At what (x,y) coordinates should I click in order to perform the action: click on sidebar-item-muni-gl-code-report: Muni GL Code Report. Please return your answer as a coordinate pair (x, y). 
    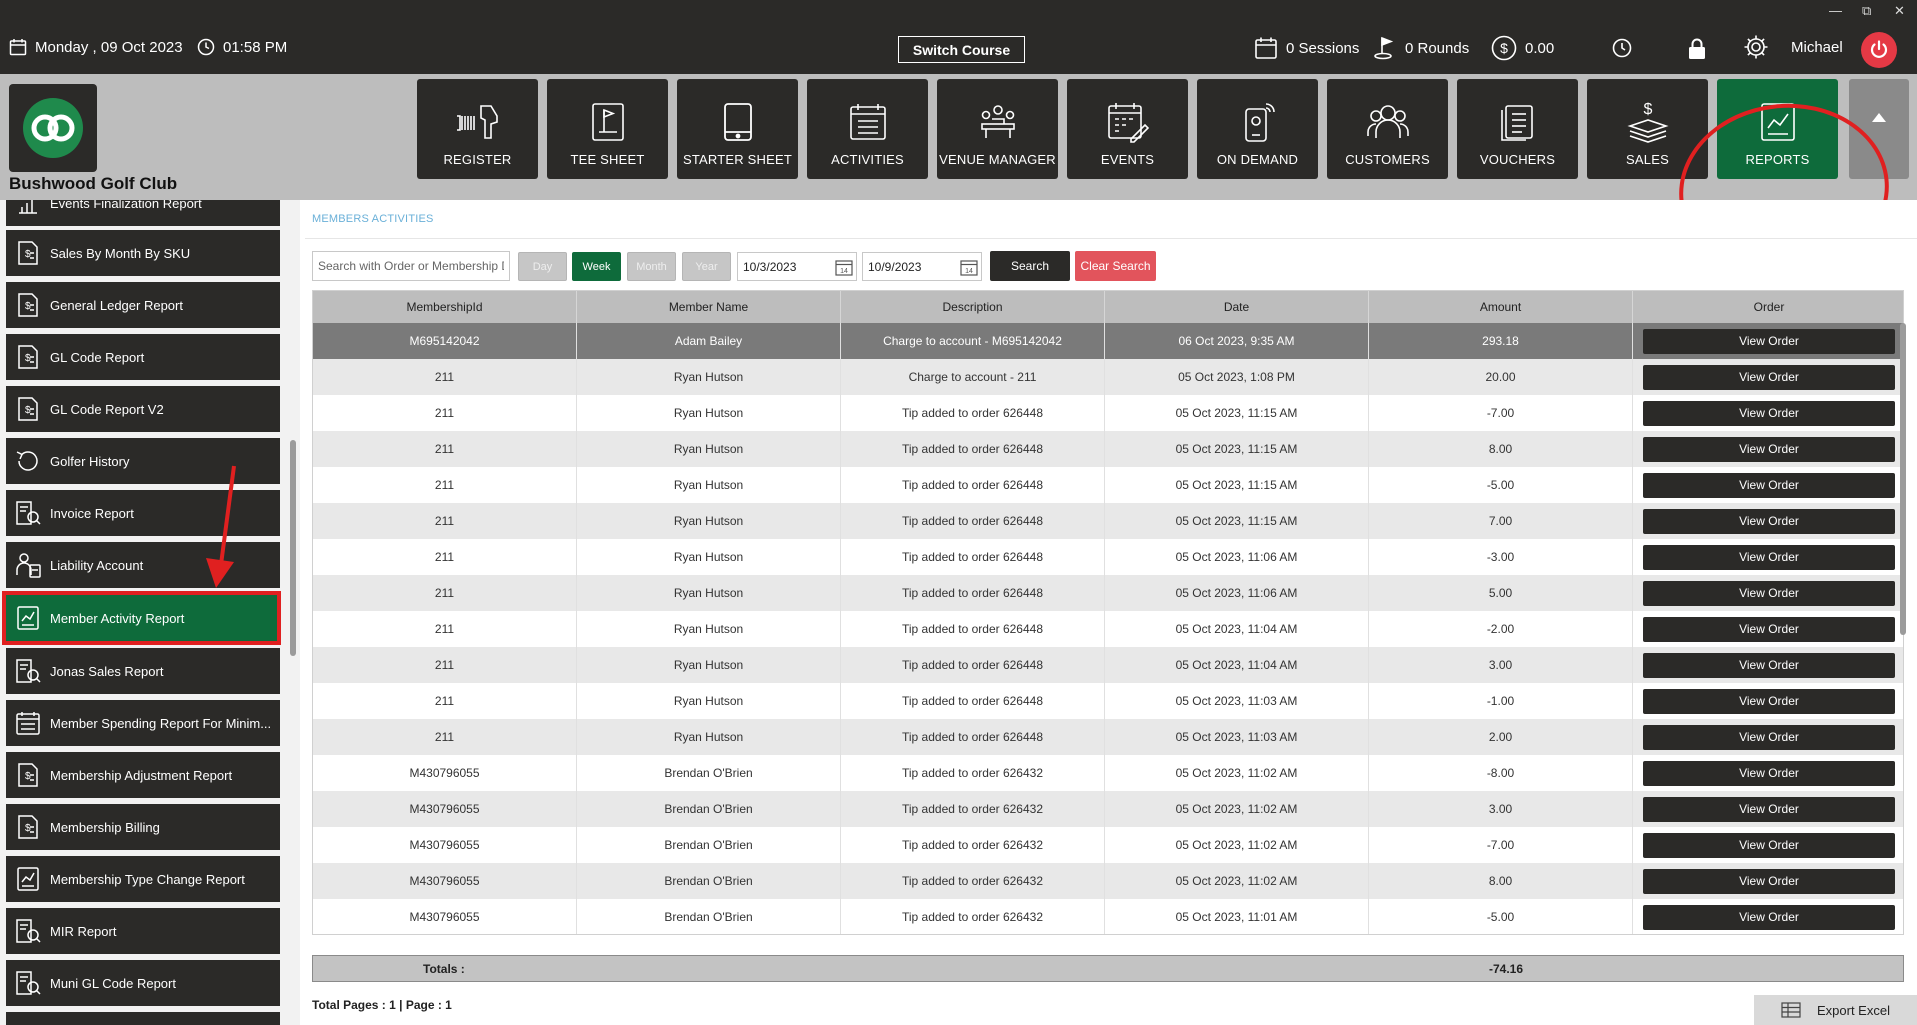
    Looking at the image, I should click on (143, 983).